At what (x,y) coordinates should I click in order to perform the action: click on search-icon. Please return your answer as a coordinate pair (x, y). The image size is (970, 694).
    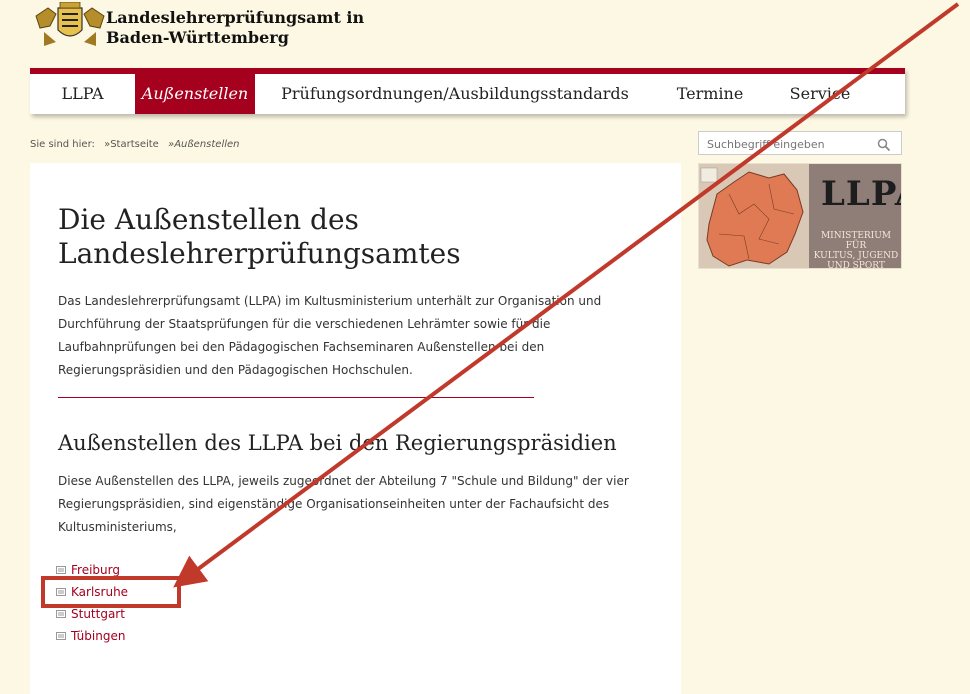
    Looking at the image, I should click on (884, 144).